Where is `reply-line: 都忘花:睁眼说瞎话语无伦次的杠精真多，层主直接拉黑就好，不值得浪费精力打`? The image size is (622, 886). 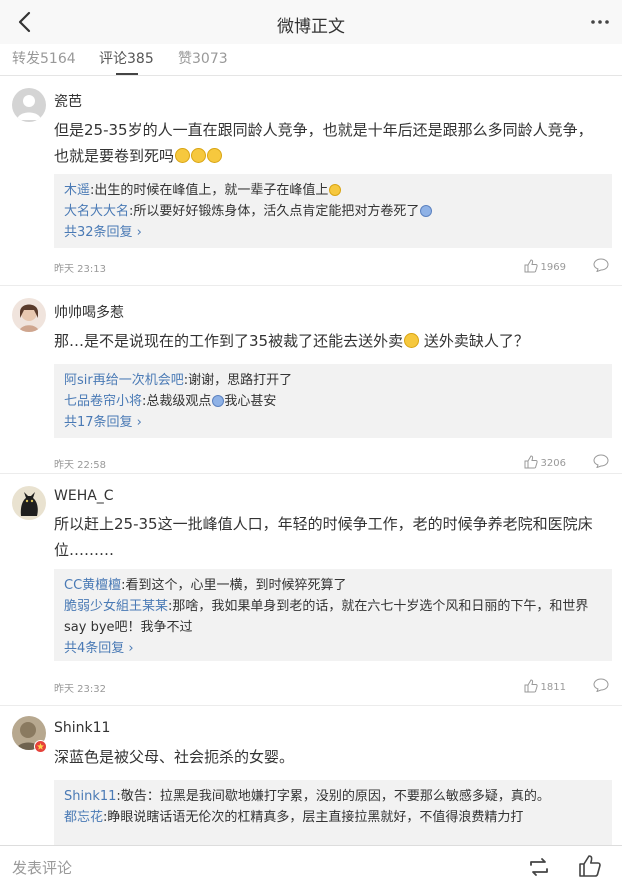 reply-line: 都忘花:睁眼说瞎话语无伦次的杠精真多，层主直接拉黑就好，不值得浪费精力打 is located at coordinates (294, 817).